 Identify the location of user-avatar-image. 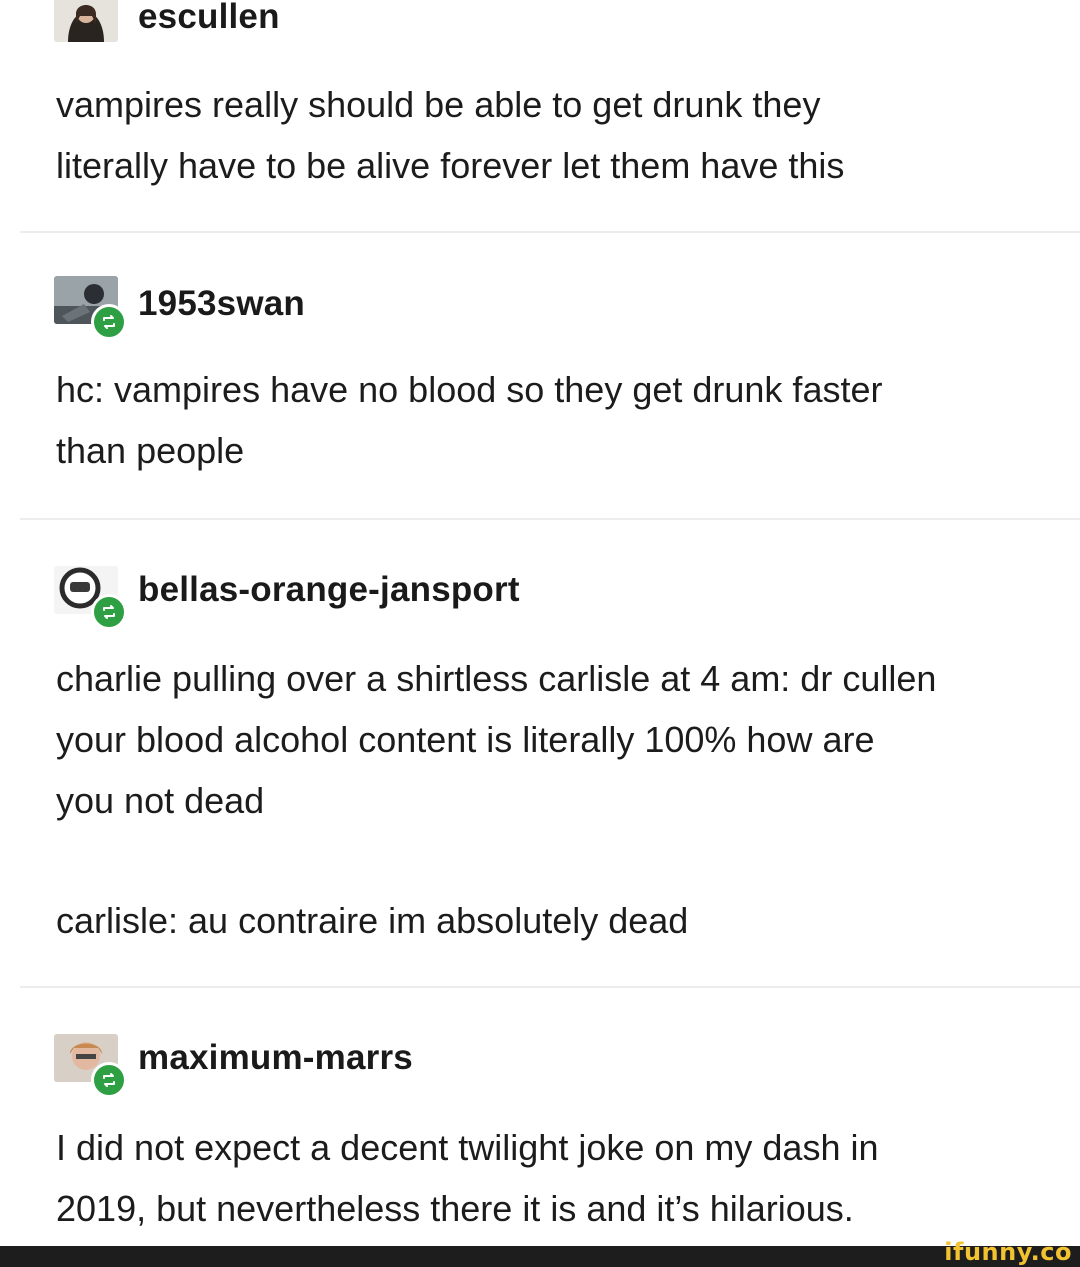
(86, 21).